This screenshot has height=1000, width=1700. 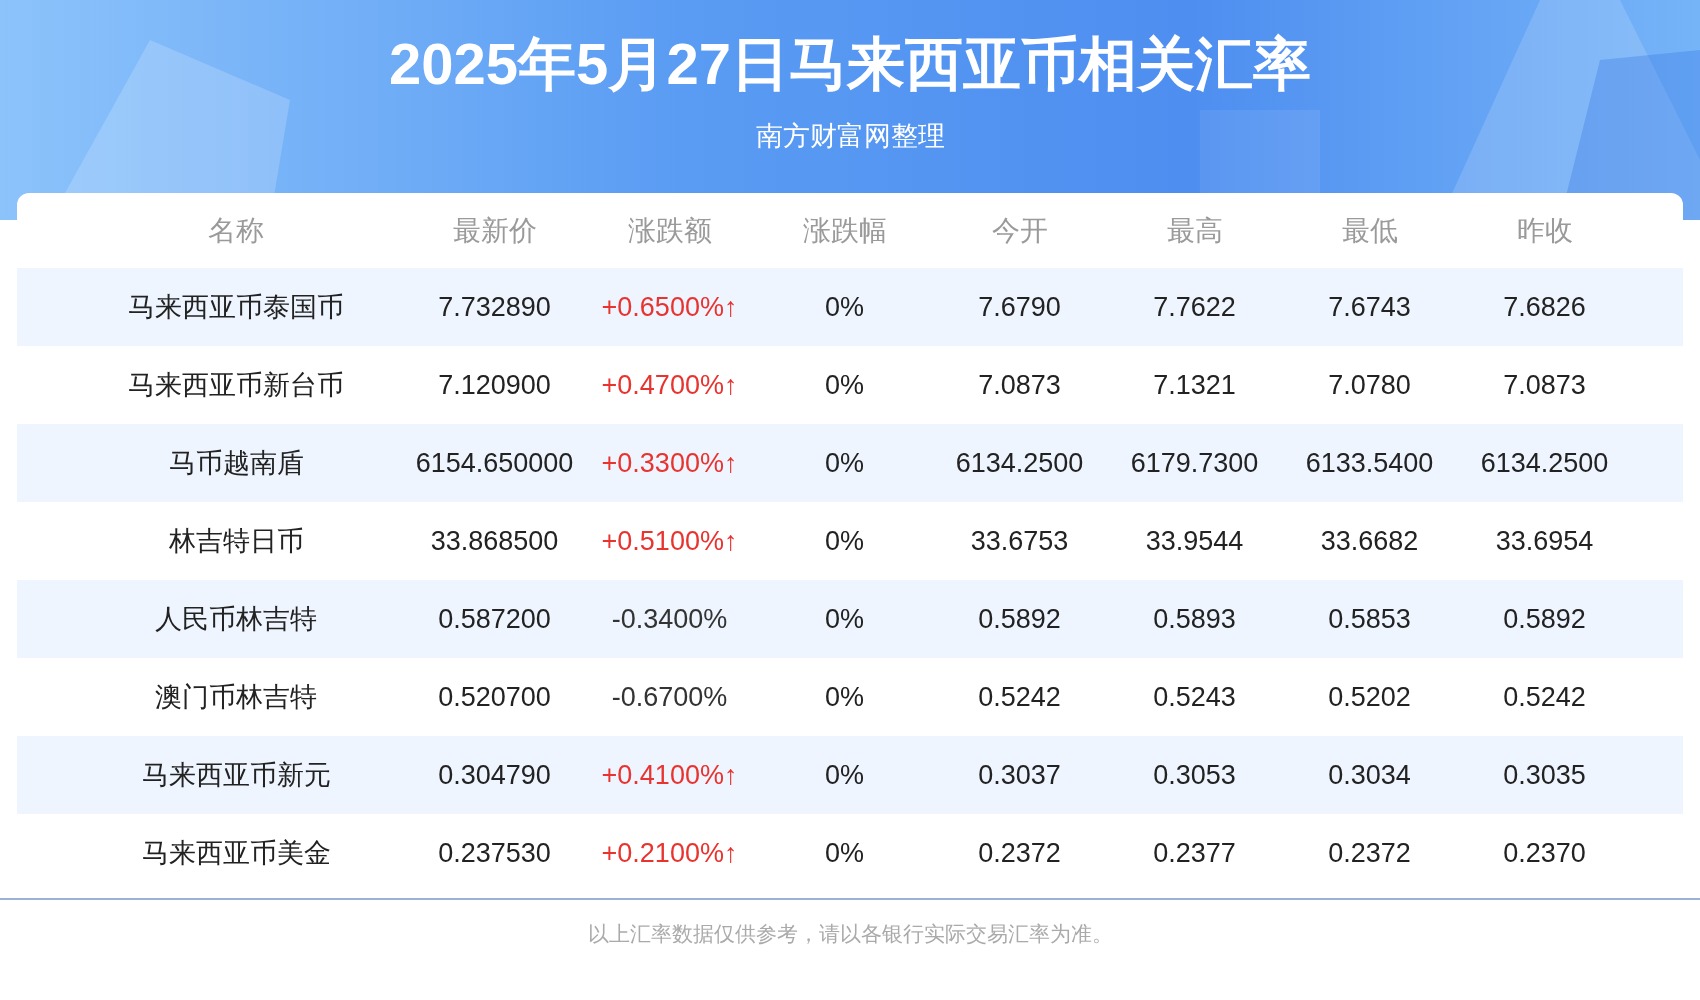 I want to click on table-cell-text: 33.868500, so click(x=494, y=541).